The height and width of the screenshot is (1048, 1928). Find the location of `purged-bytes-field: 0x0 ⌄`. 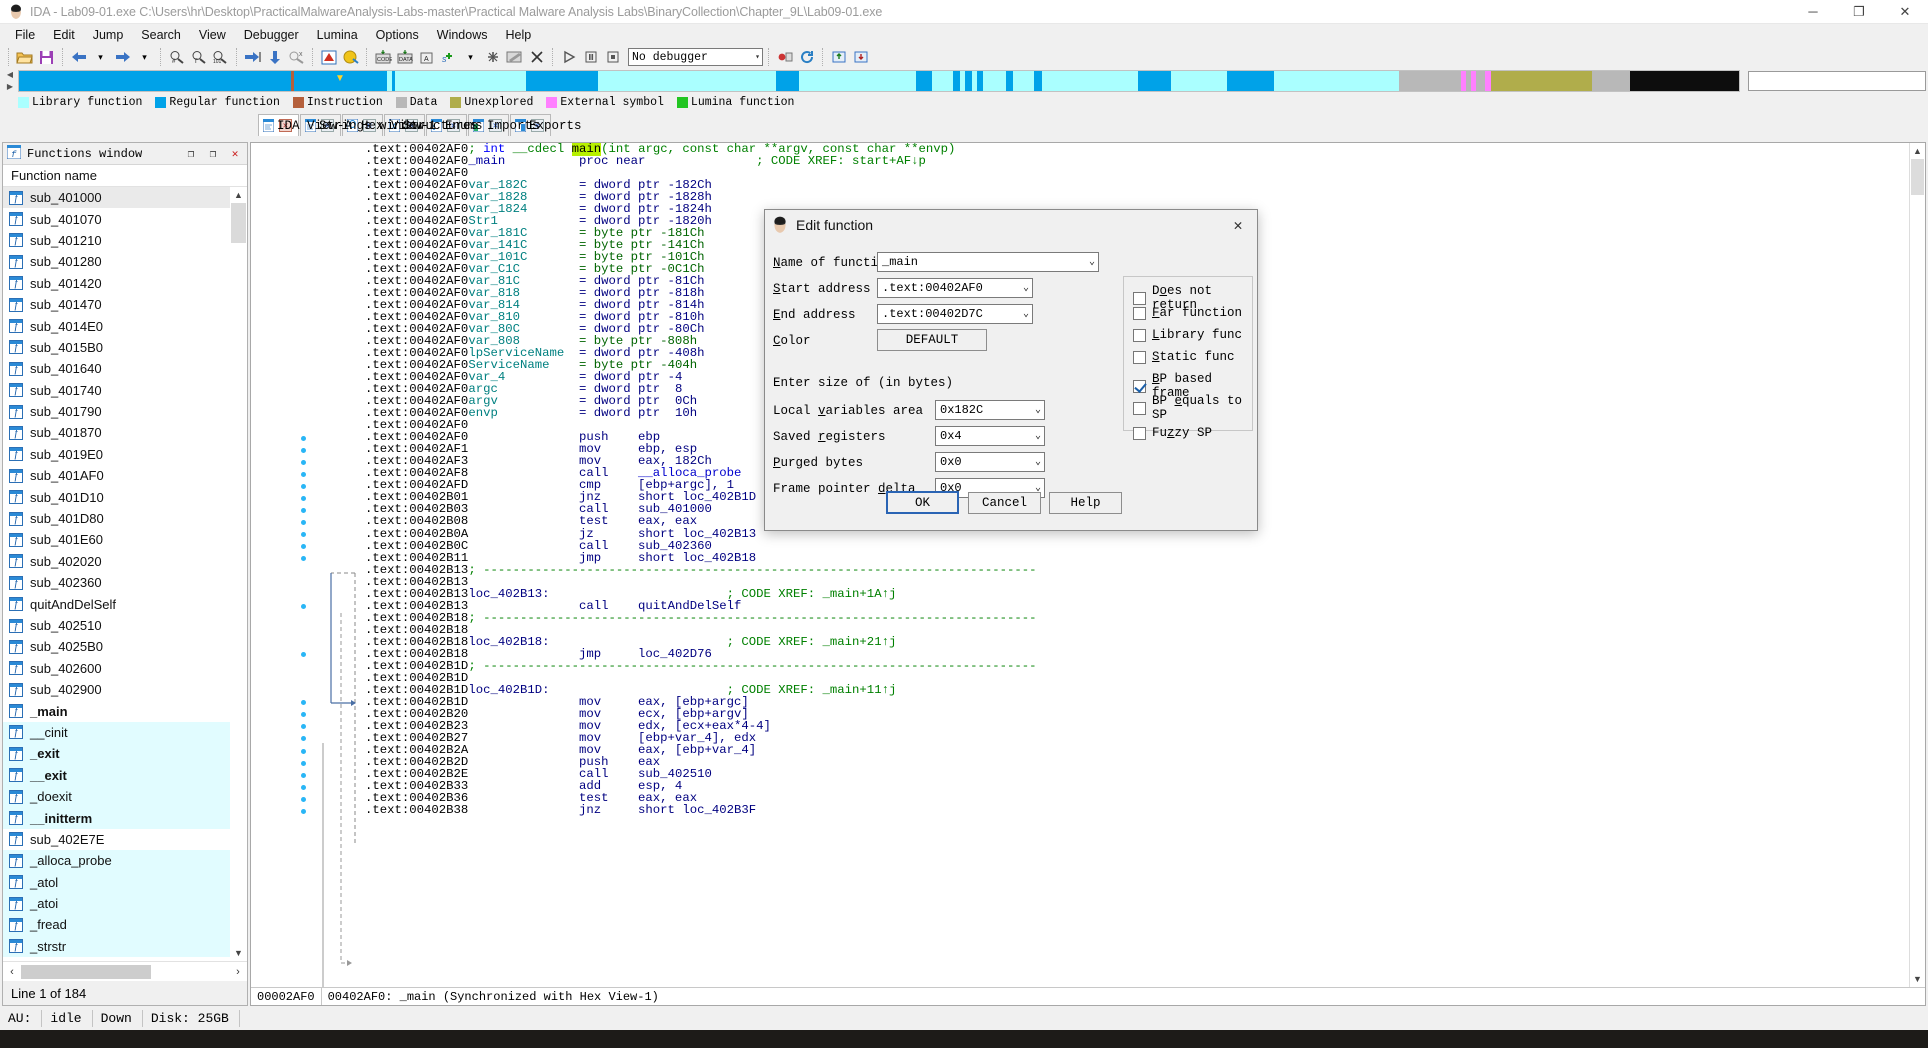

purged-bytes-field: 0x0 ⌄ is located at coordinates (990, 462).